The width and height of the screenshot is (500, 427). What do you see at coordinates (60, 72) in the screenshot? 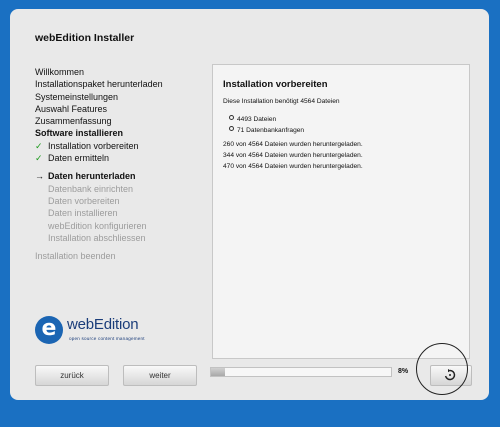
I see `step-willkommen: Willkommen` at bounding box center [60, 72].